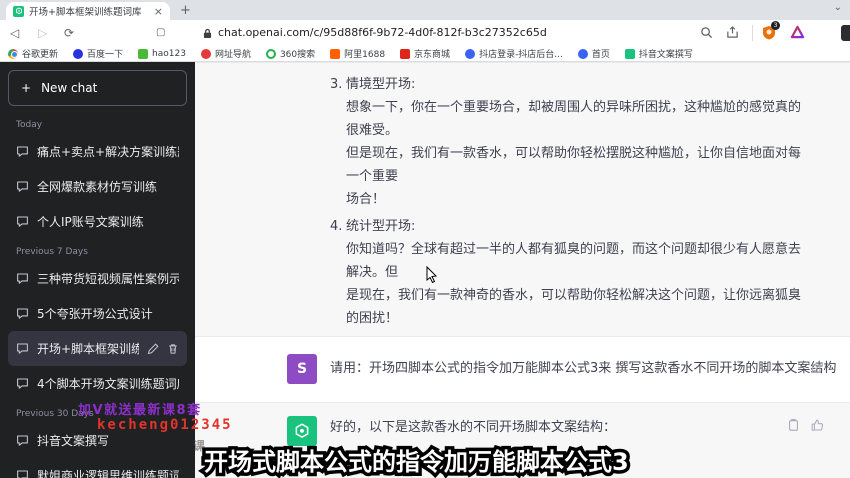  I want to click on back-icon: ◁, so click(14, 33).